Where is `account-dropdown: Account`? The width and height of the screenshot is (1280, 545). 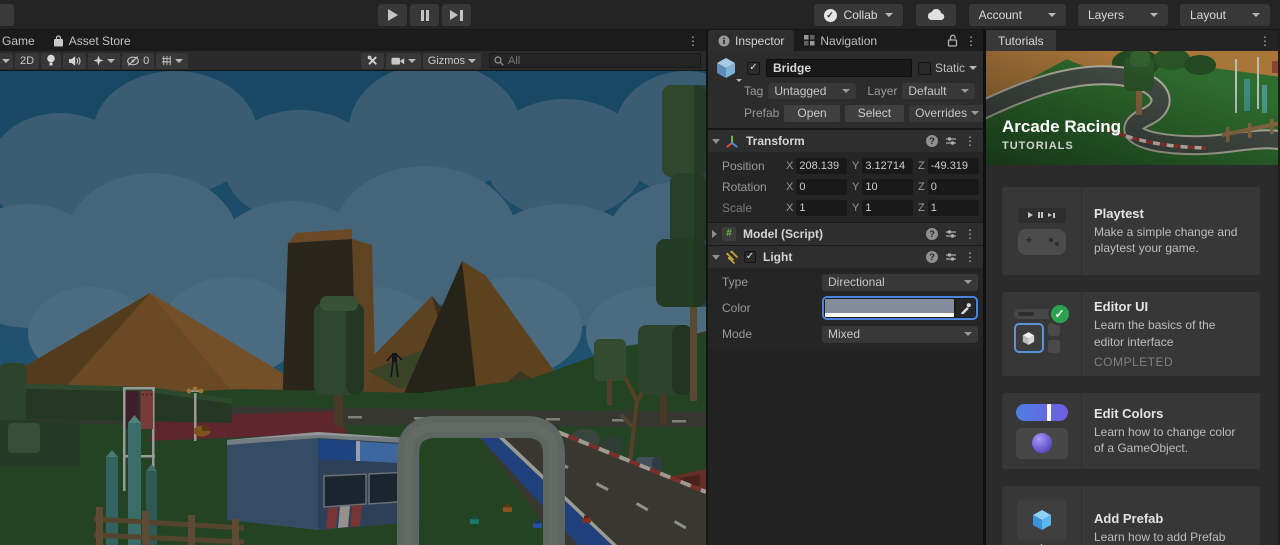 account-dropdown: Account is located at coordinates (1017, 15).